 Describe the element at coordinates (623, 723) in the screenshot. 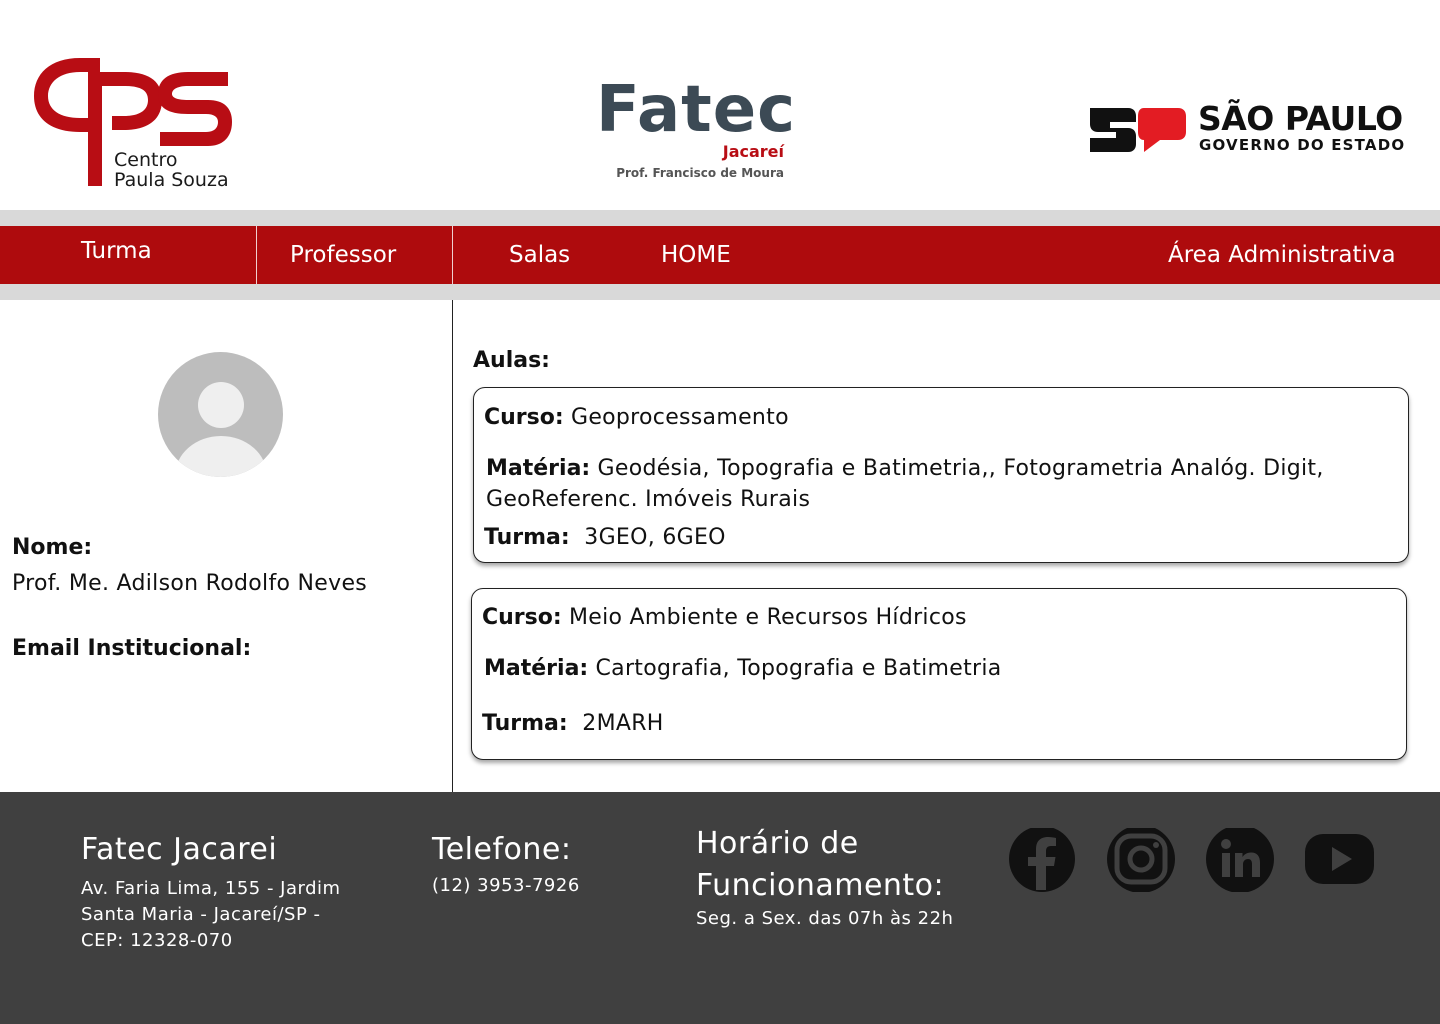

I see `turma-value: 2MARH` at that location.